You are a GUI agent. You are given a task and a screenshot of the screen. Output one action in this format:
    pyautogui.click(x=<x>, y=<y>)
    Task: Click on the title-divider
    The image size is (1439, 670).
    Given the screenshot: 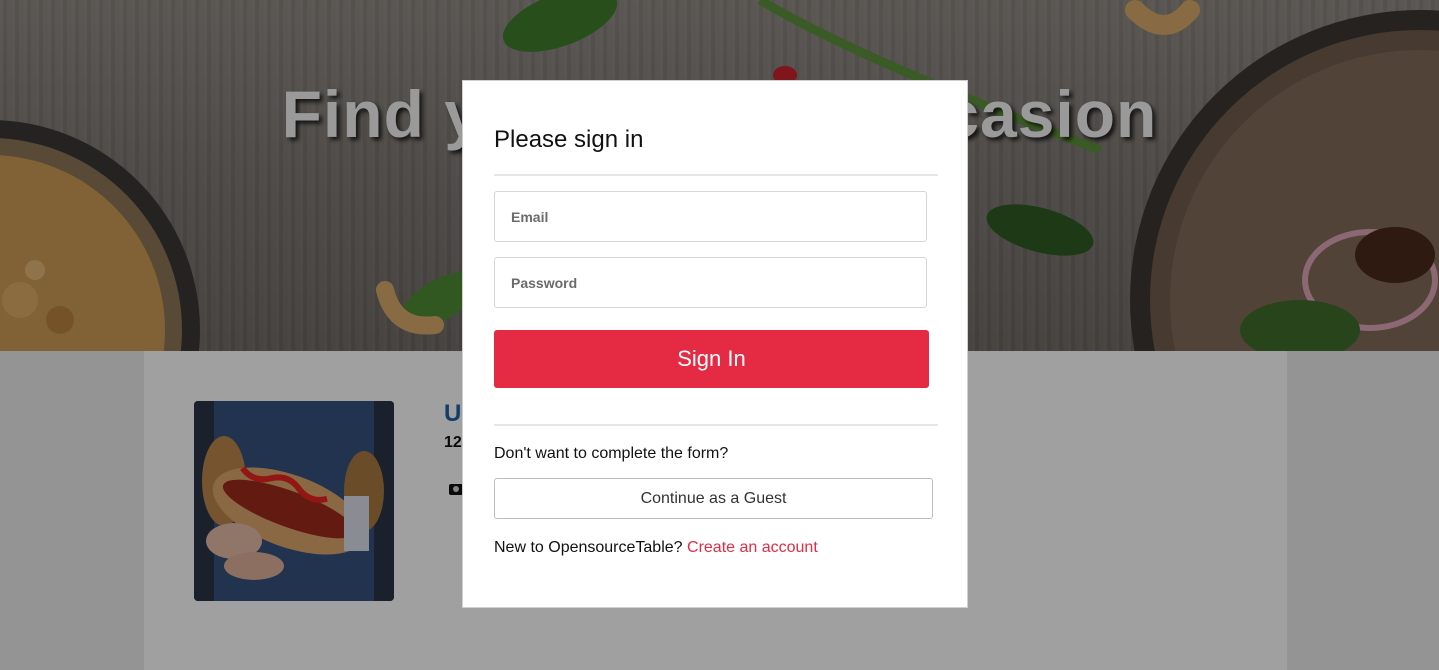 What is the action you would take?
    pyautogui.click(x=716, y=175)
    